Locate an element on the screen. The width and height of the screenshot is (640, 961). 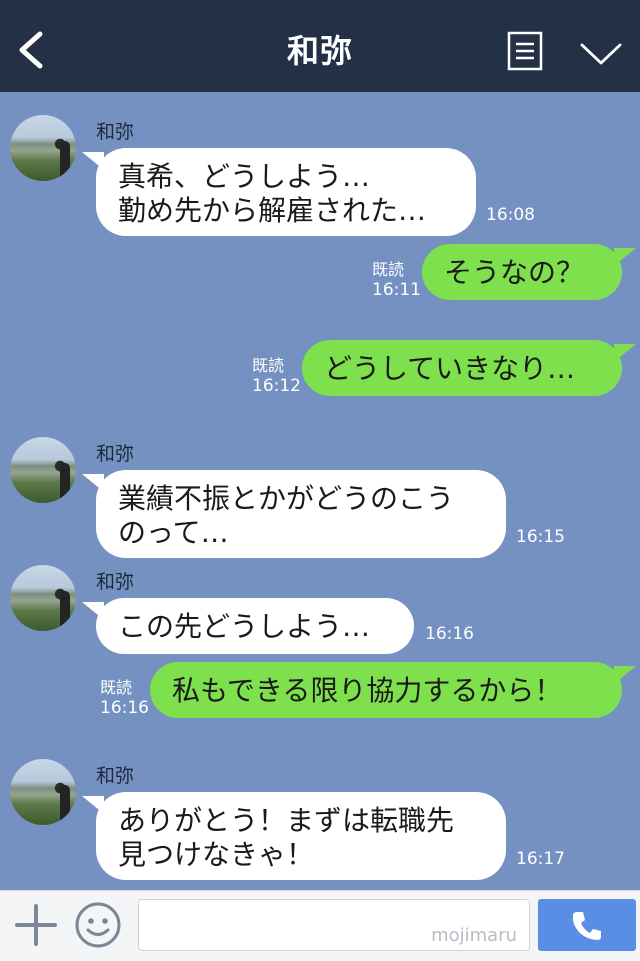
chat-header: 和弥 is located at coordinates (320, 46).